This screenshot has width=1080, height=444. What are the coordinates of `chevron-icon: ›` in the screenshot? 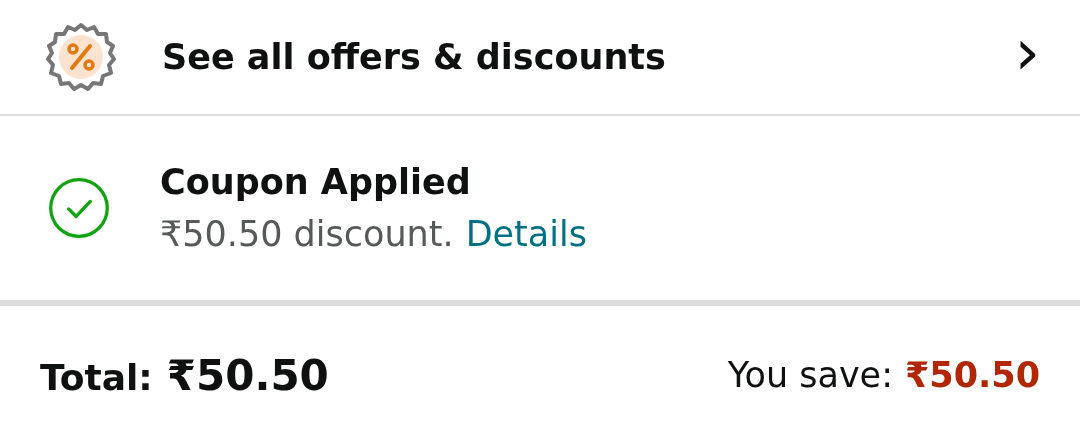 It's located at (1027, 52).